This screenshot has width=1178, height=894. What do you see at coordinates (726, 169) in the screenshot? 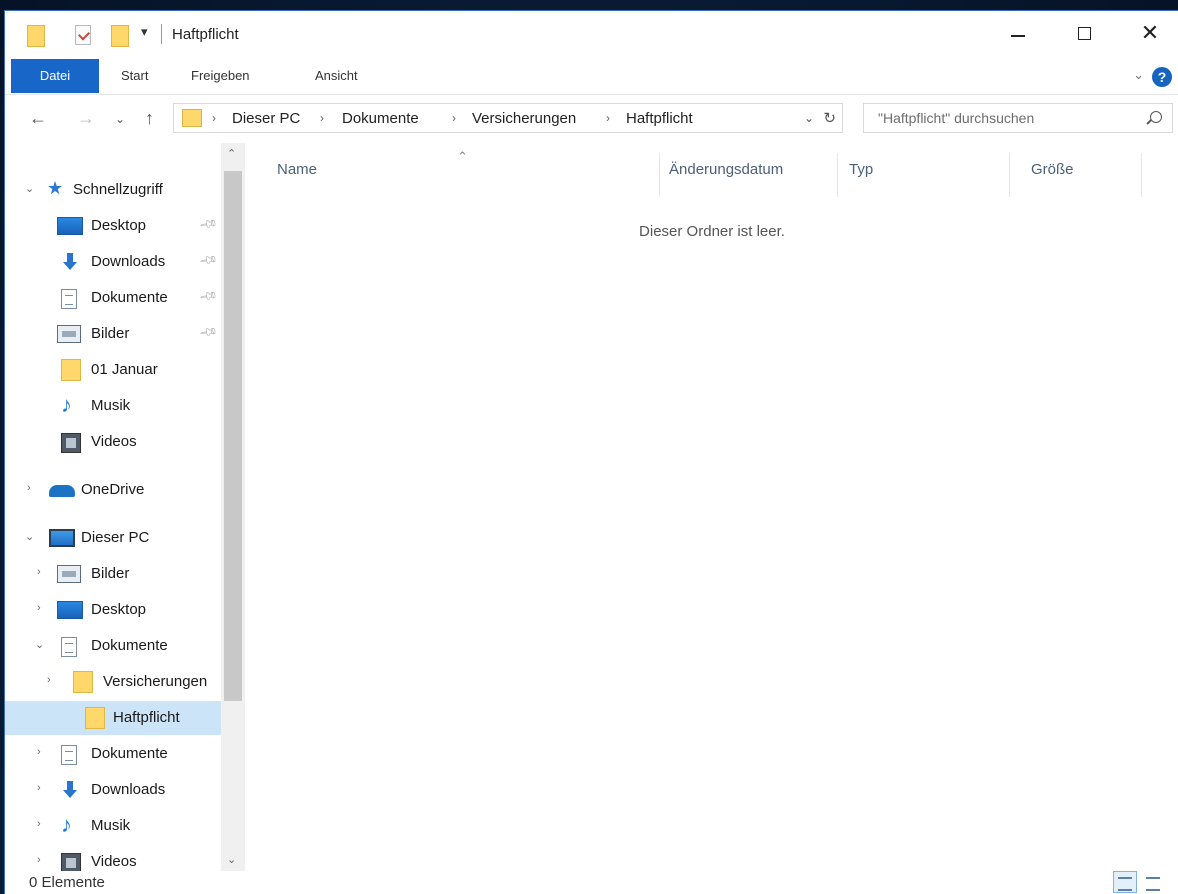
I see `column-header-date: Änderungsdatum` at bounding box center [726, 169].